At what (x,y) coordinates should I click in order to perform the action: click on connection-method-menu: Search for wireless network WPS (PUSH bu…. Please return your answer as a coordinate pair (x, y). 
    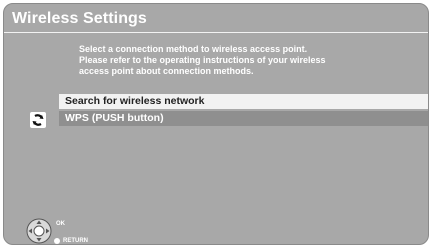
    Looking at the image, I should click on (243, 111).